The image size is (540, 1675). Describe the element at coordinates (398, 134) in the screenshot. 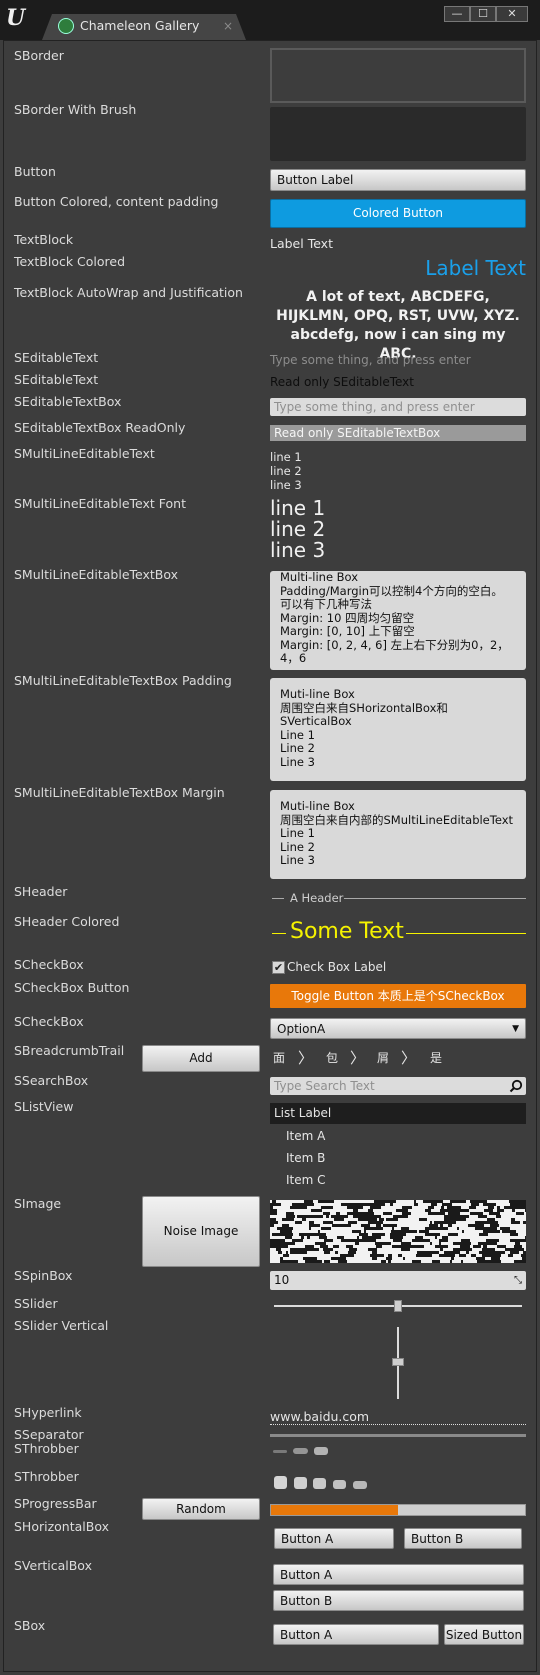

I see `sborder-brush-widget` at that location.